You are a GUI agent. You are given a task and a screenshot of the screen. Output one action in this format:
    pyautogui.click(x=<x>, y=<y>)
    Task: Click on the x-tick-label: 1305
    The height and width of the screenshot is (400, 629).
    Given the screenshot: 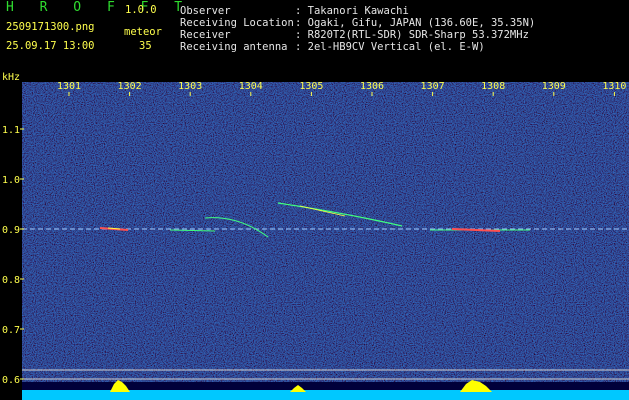 What is the action you would take?
    pyautogui.click(x=311, y=86)
    